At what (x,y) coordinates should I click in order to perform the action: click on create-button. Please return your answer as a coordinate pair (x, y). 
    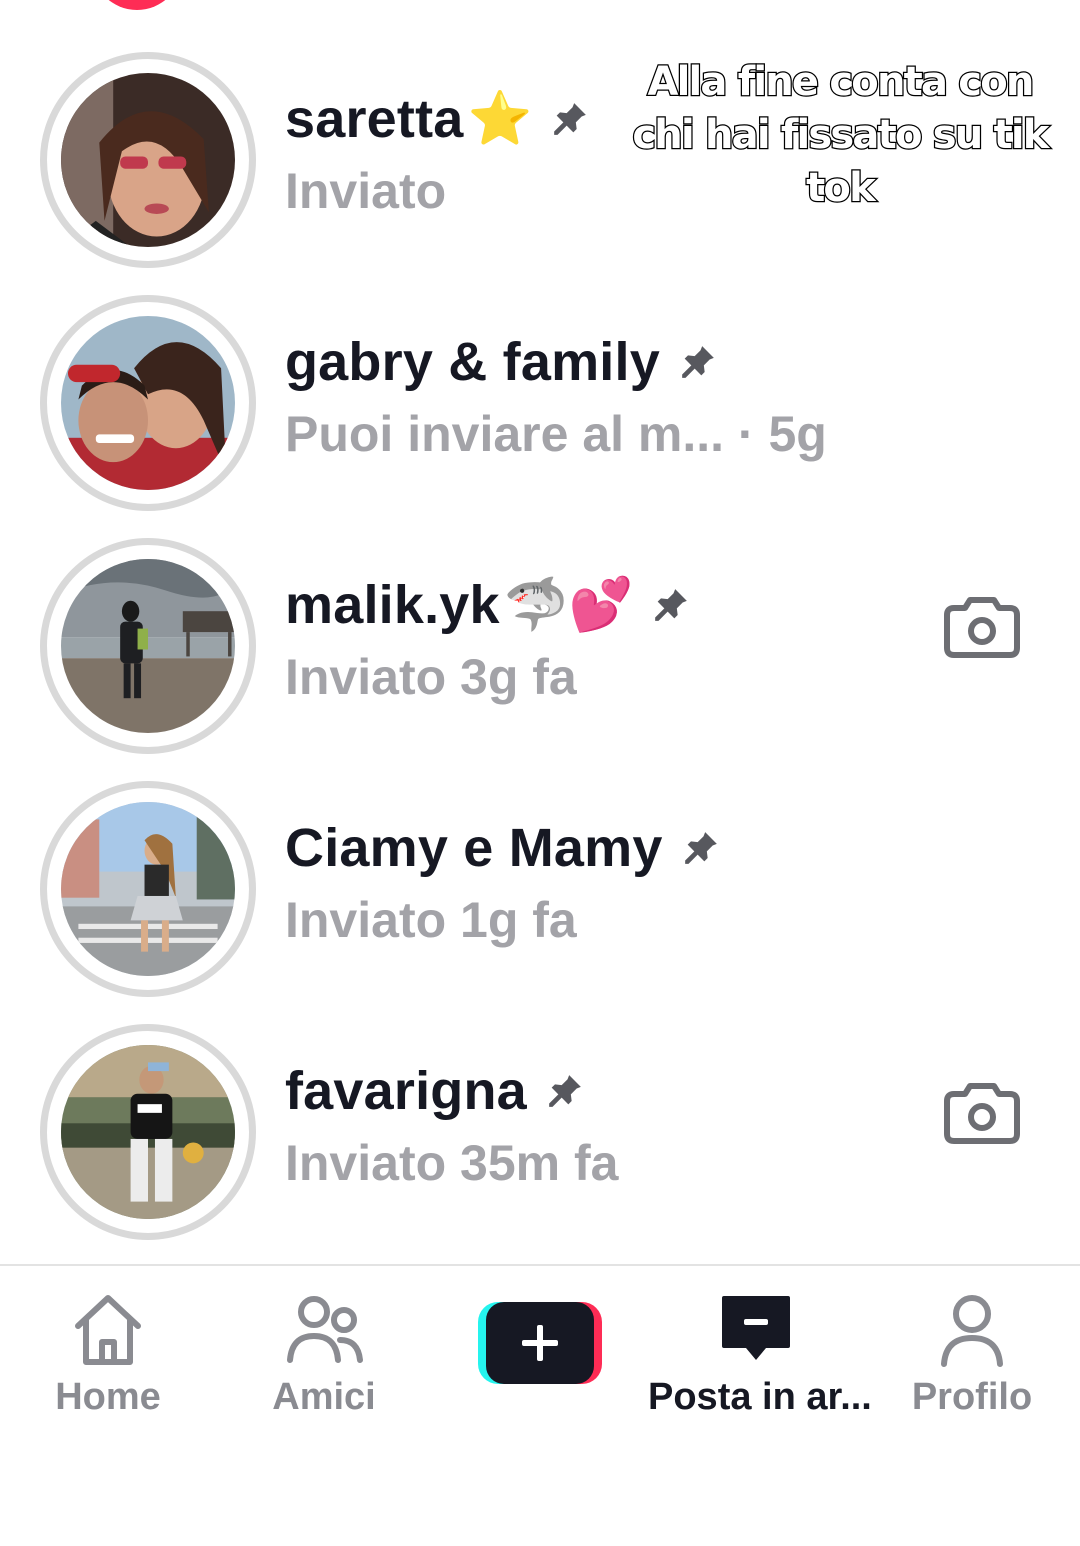
    Looking at the image, I should click on (540, 1343).